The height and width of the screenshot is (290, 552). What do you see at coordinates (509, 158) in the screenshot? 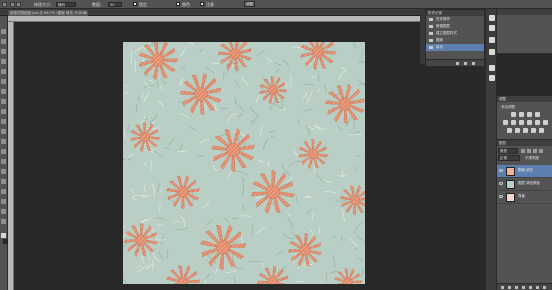
I see `blend-mode-select: 正常` at bounding box center [509, 158].